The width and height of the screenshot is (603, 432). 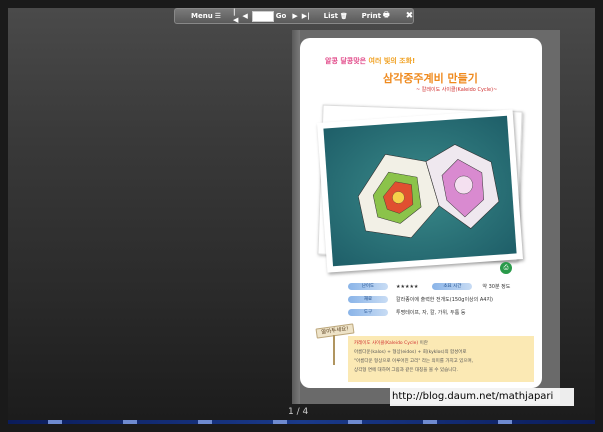 I want to click on prev-page-icon: ◀, so click(x=244, y=16).